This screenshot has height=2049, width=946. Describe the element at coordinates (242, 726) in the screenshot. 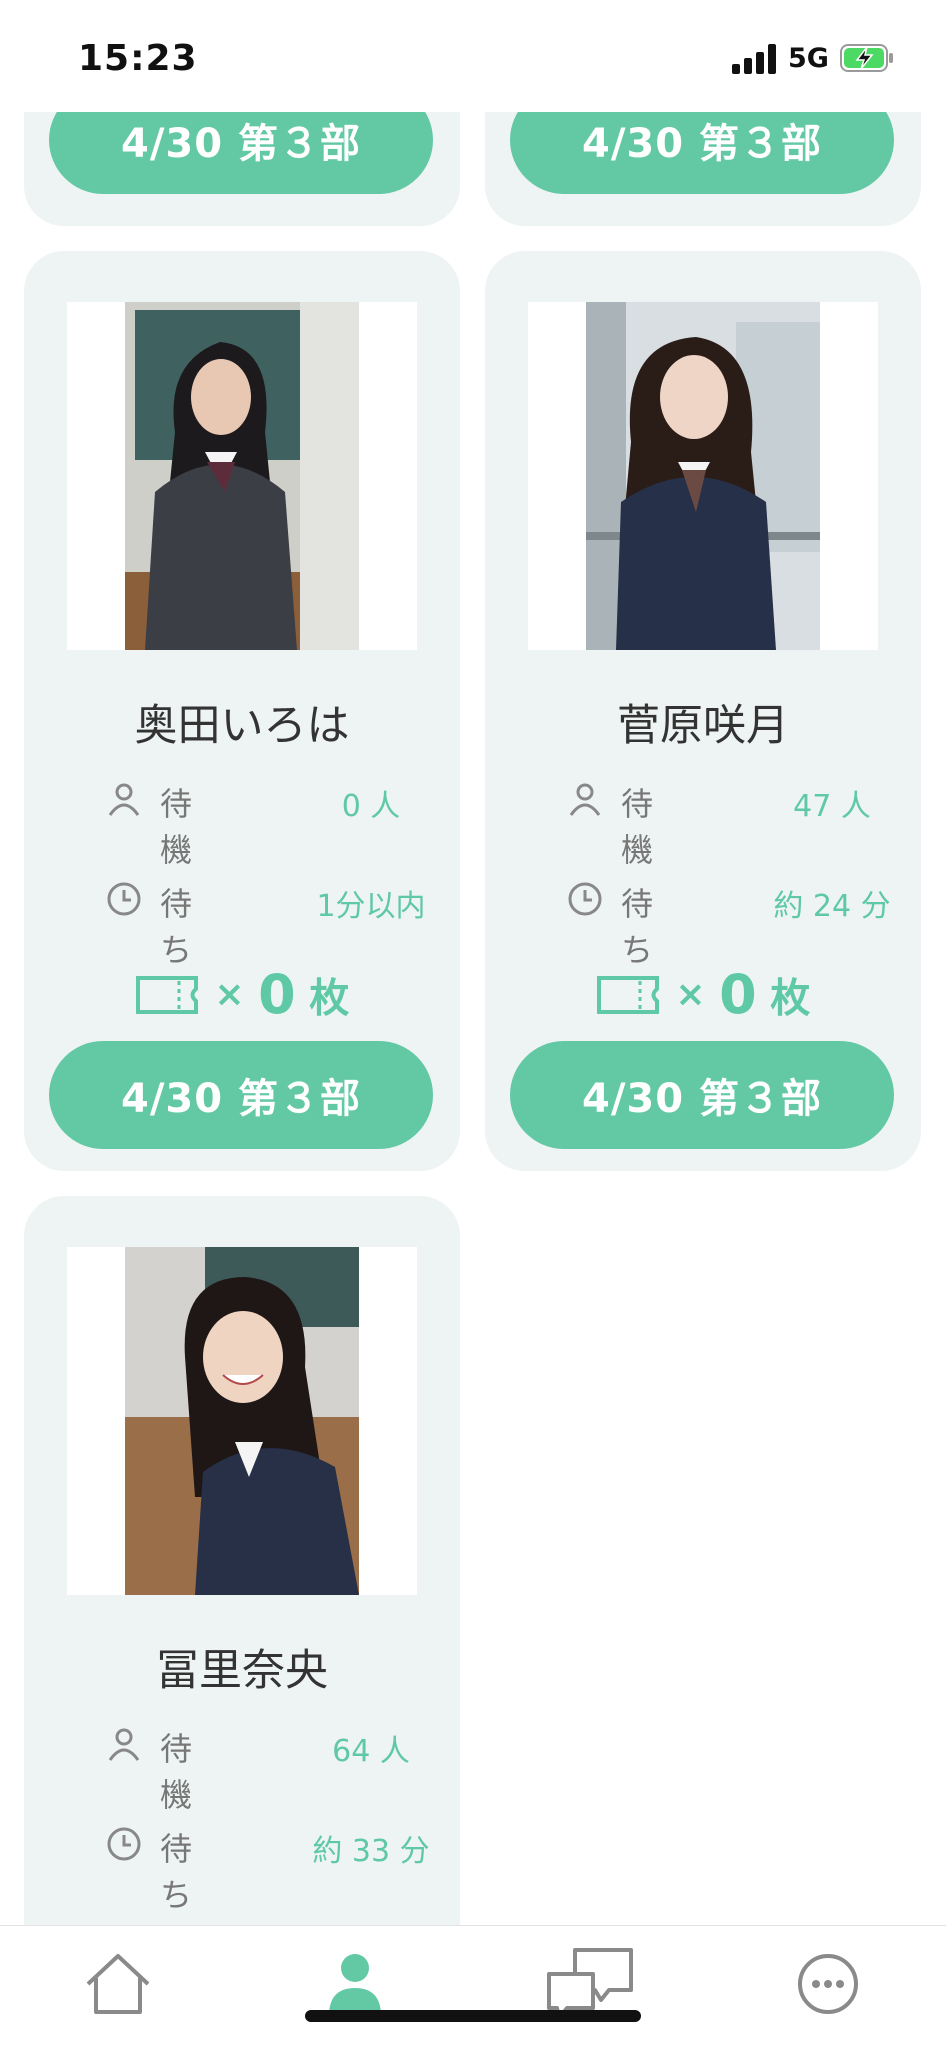

I see `member-name: 奥田いろは` at that location.